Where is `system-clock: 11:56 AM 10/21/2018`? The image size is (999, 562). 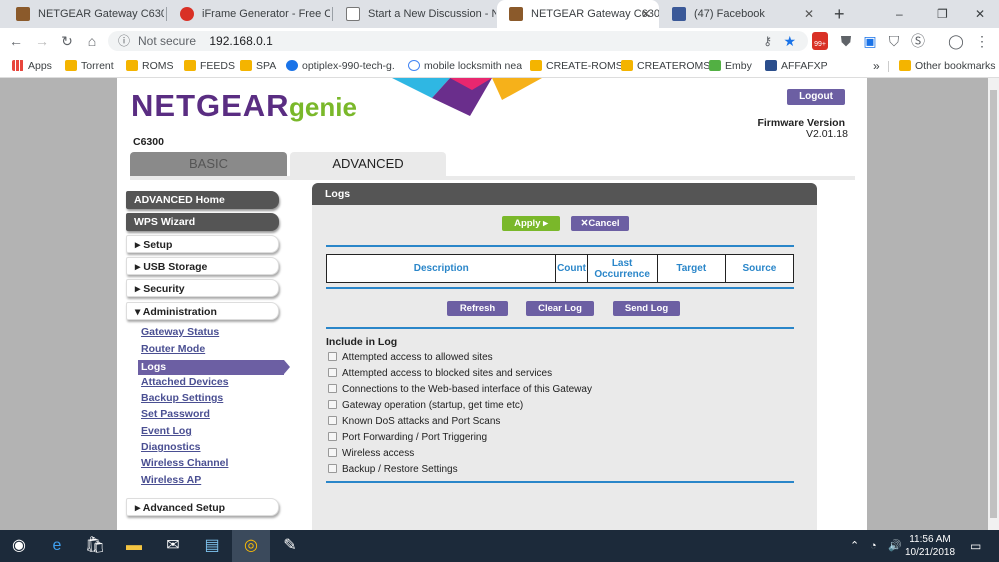 system-clock: 11:56 AM 10/21/2018 is located at coordinates (930, 546).